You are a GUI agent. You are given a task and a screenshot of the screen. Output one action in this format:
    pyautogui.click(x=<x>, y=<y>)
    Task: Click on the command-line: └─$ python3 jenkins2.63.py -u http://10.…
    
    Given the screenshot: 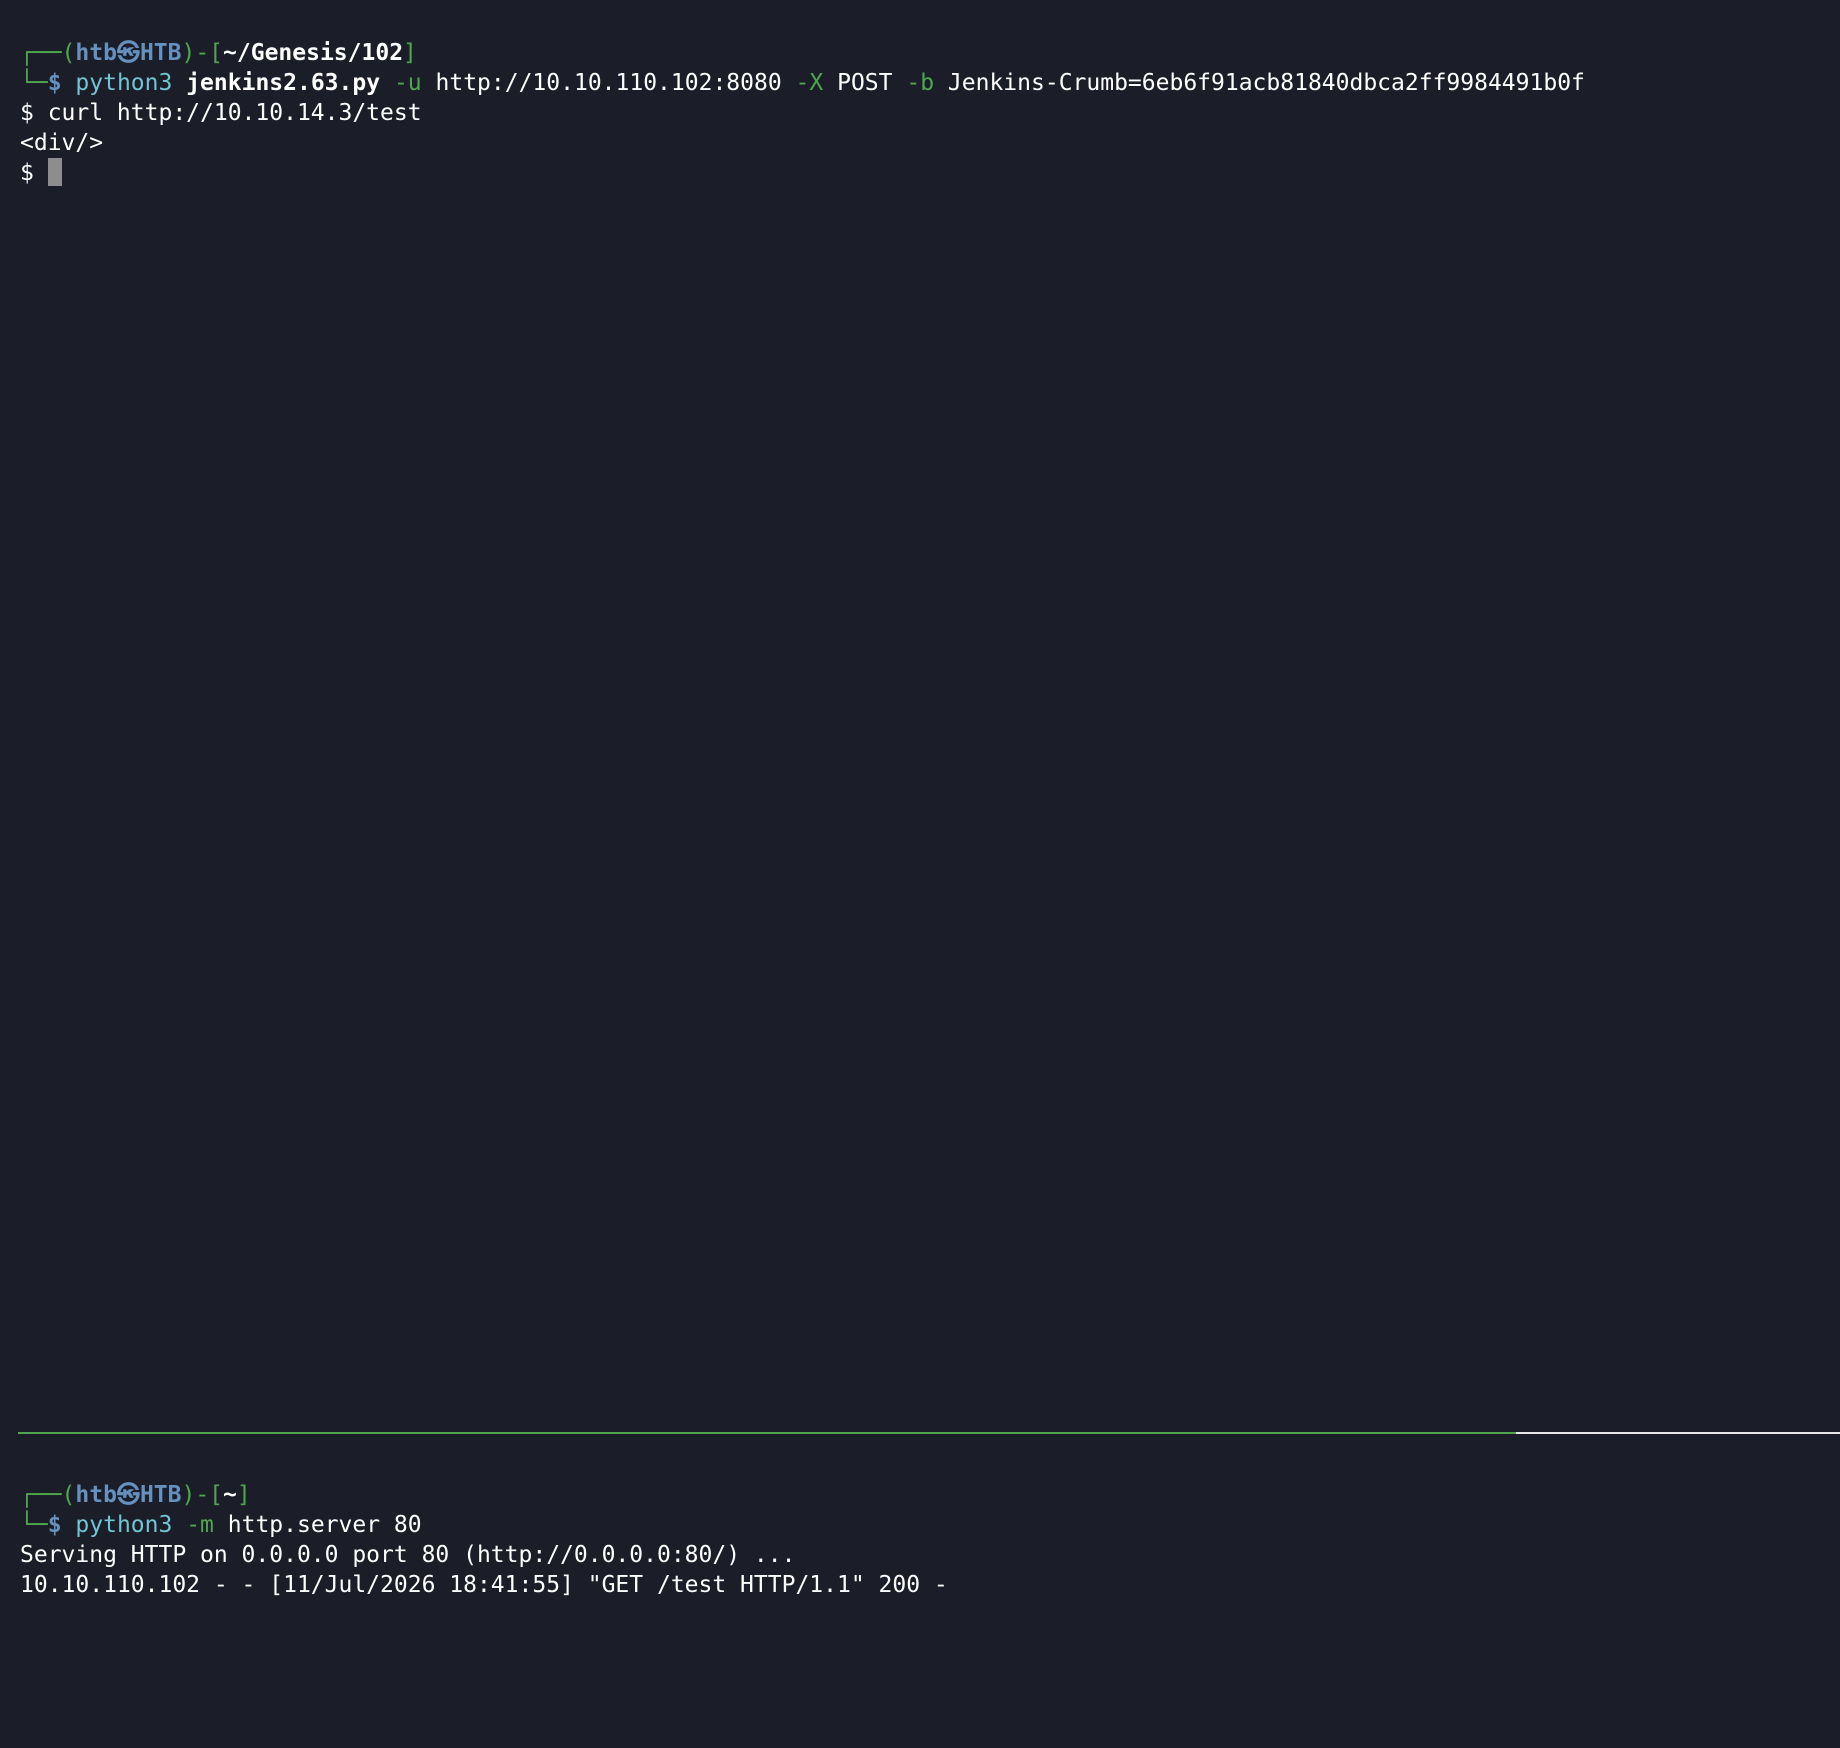 What is the action you would take?
    pyautogui.click(x=802, y=83)
    